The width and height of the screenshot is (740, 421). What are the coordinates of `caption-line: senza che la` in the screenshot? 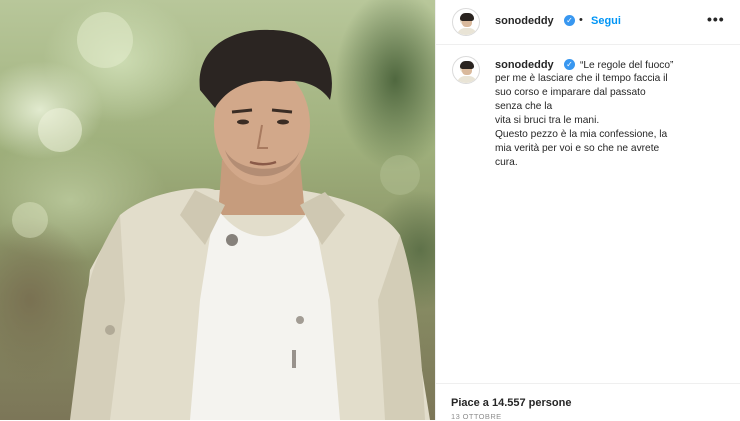 It's located at (524, 106).